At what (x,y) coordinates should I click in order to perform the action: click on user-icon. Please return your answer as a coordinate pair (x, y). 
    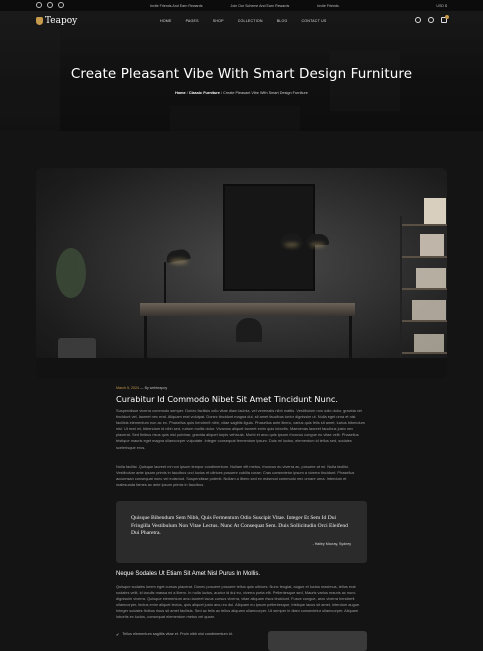
    Looking at the image, I should click on (431, 20).